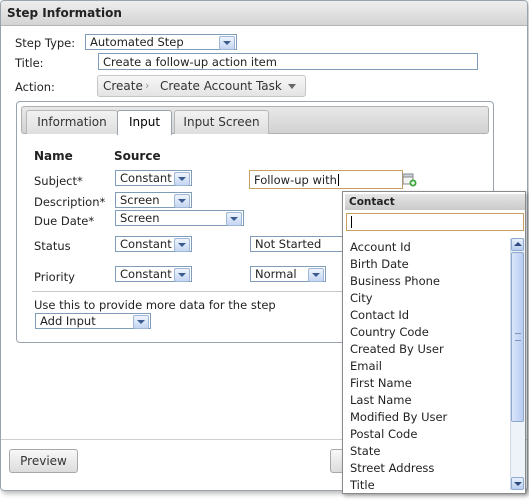 The image size is (529, 503). I want to click on lookup-icon, so click(409, 179).